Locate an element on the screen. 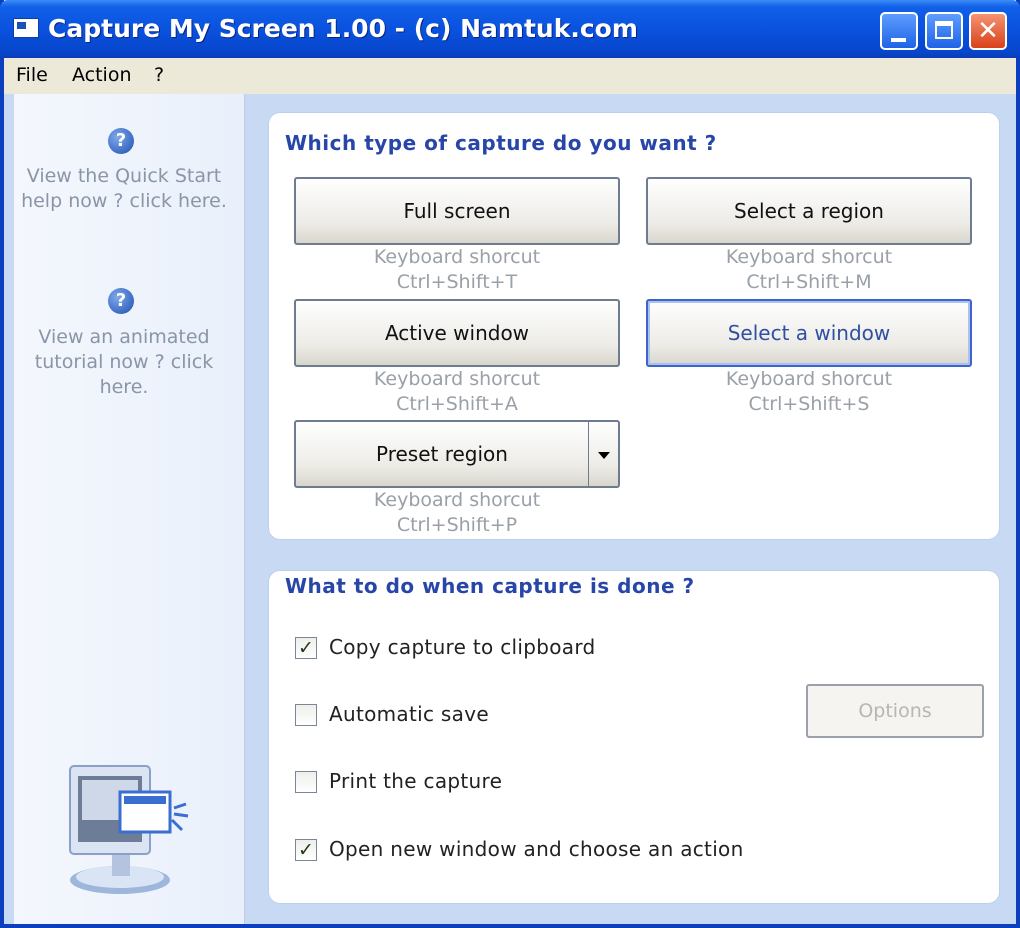 This screenshot has height=928, width=1020. preset-region-split-button: Preset region is located at coordinates (457, 454).